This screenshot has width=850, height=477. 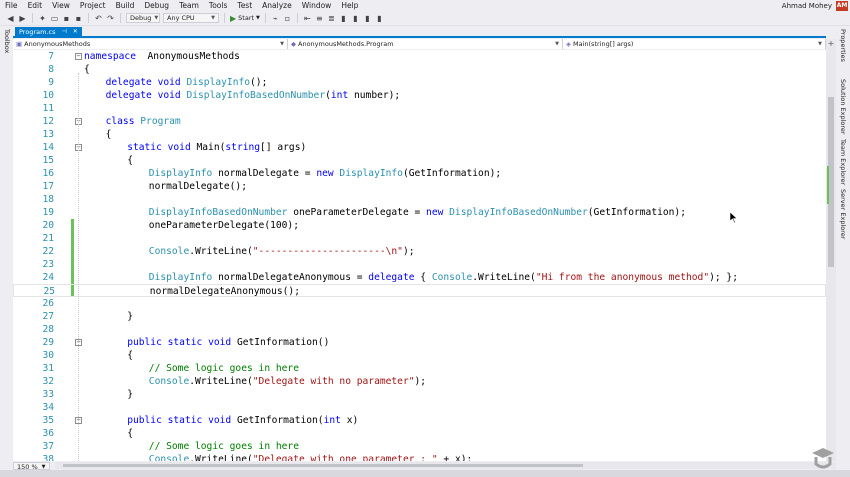 What do you see at coordinates (419, 355) in the screenshot?
I see `code-line: 30 {` at bounding box center [419, 355].